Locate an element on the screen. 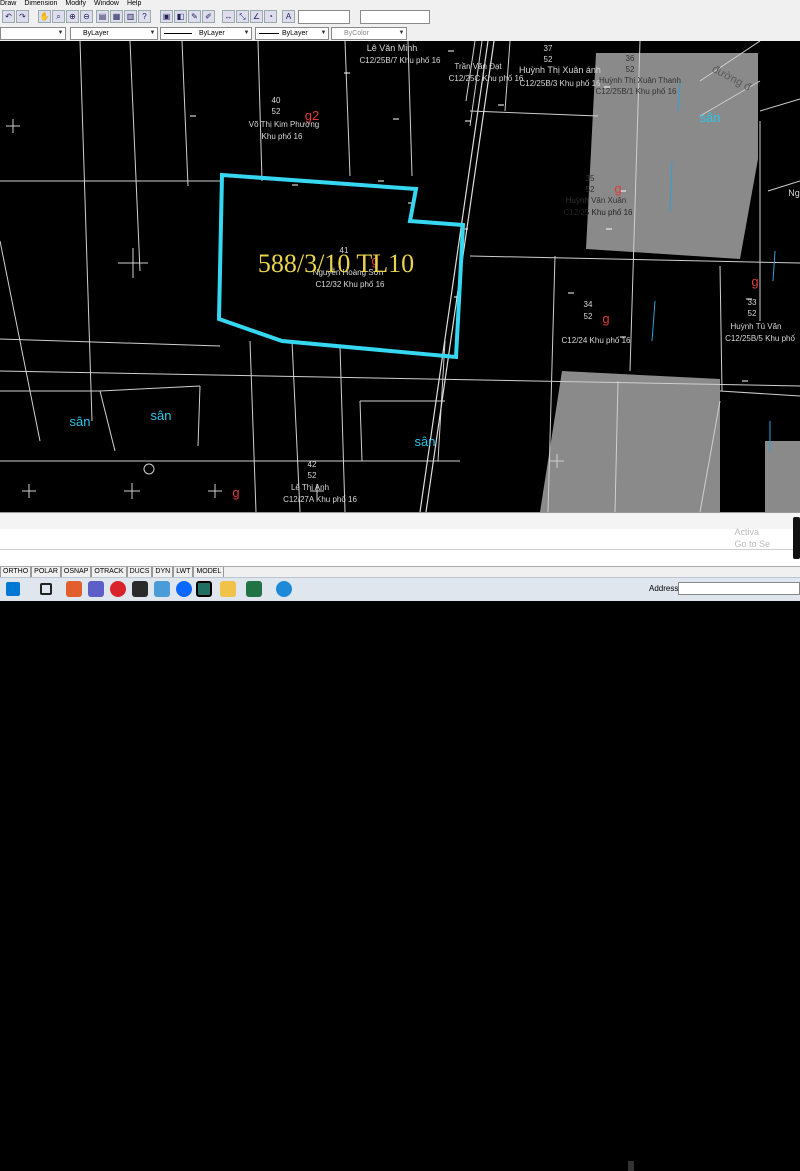 This screenshot has width=800, height=1171. plotstyle-control: ByColor ▼ is located at coordinates (369, 33).